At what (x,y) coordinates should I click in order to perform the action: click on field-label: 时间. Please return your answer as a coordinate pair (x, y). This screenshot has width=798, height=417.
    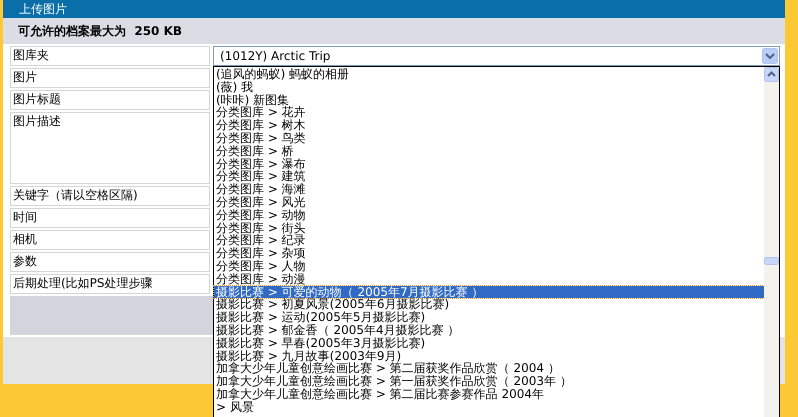
    Looking at the image, I should click on (110, 218).